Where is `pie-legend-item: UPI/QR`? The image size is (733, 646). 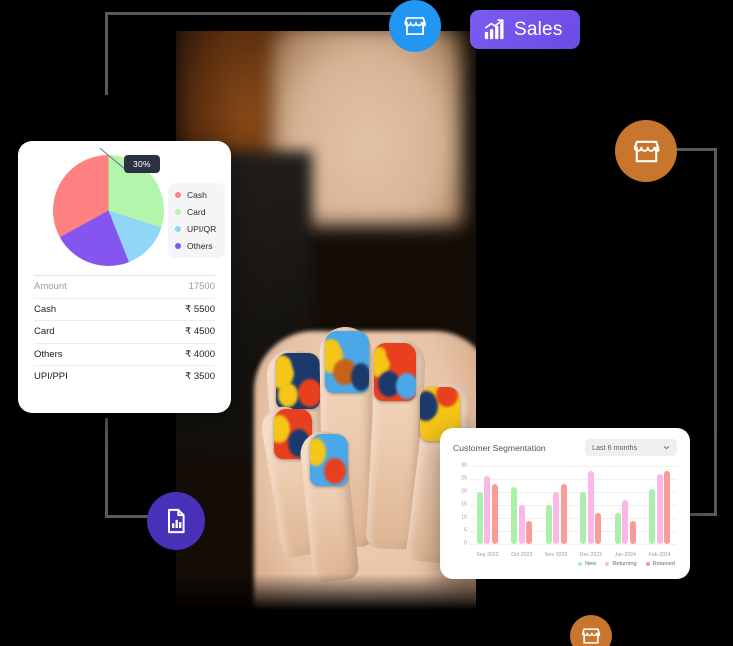
pie-legend-item: UPI/QR is located at coordinates (195, 229).